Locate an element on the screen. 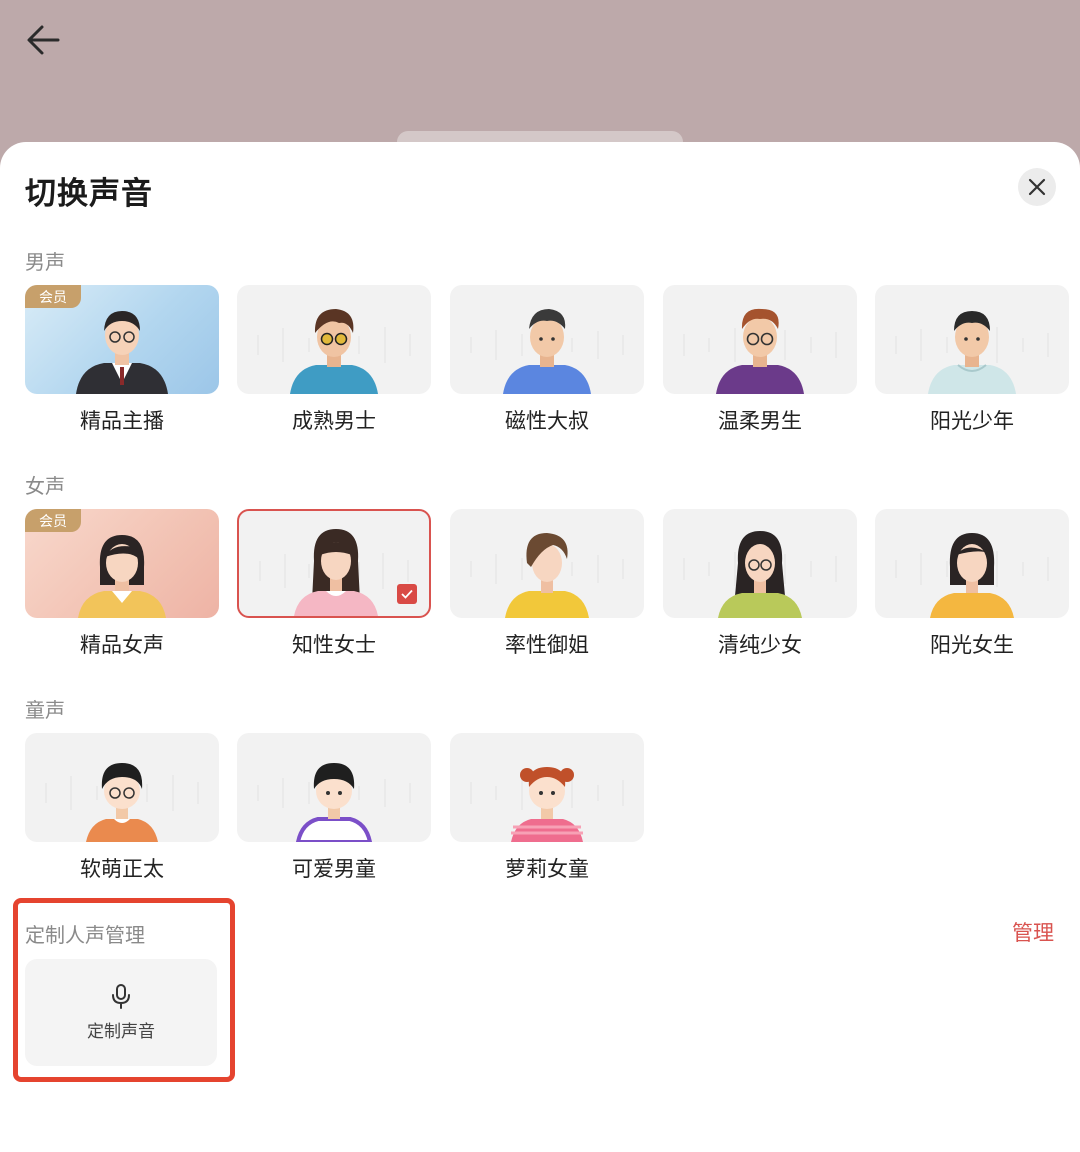 The height and width of the screenshot is (1152, 1080). voice-label: 萝莉女童 is located at coordinates (547, 869).